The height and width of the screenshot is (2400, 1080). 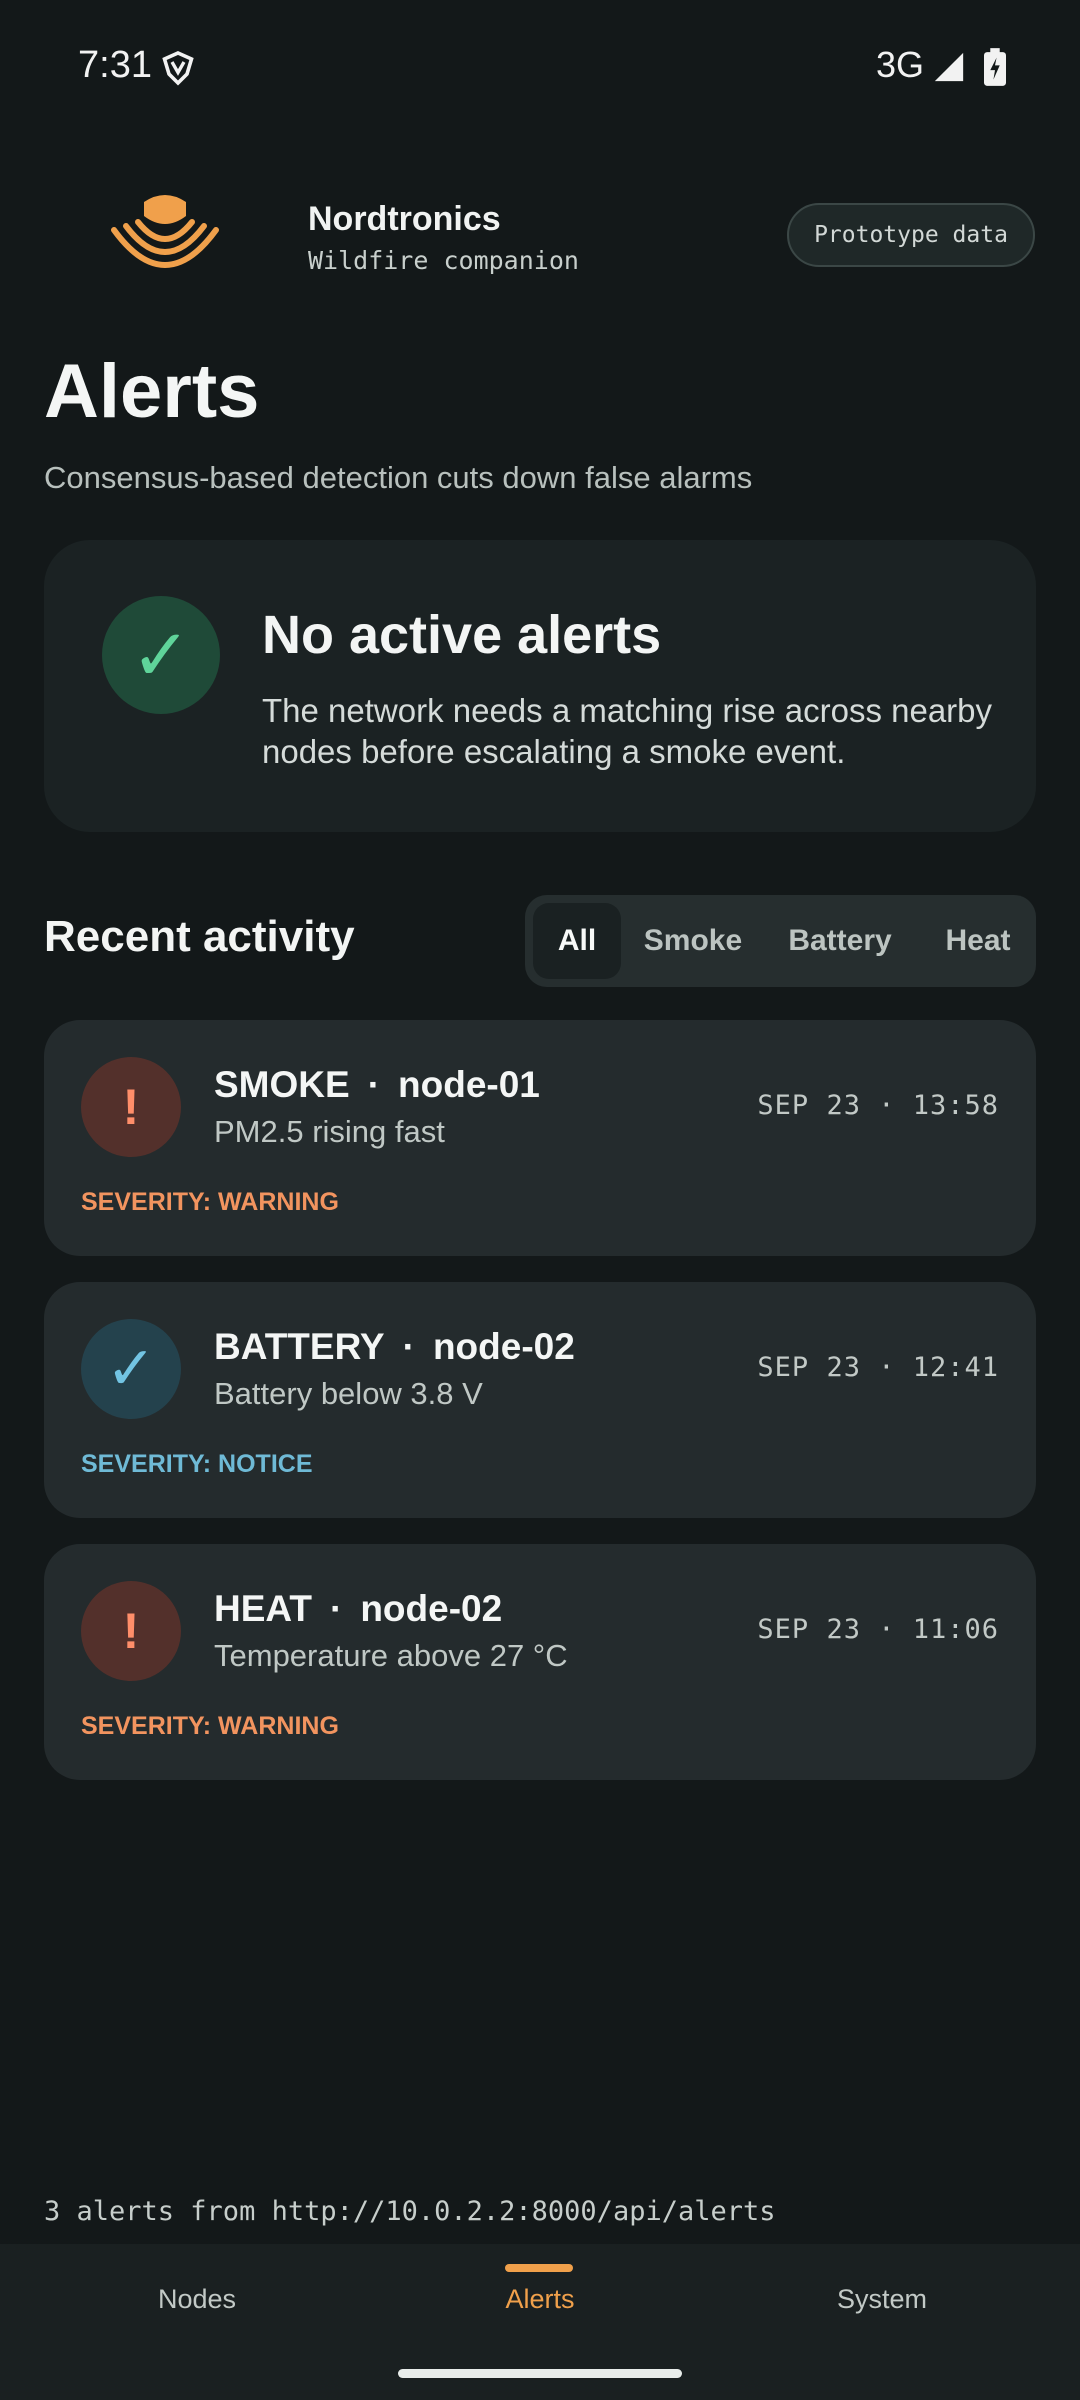 I want to click on nav-nodes: Nodes, so click(x=197, y=2299).